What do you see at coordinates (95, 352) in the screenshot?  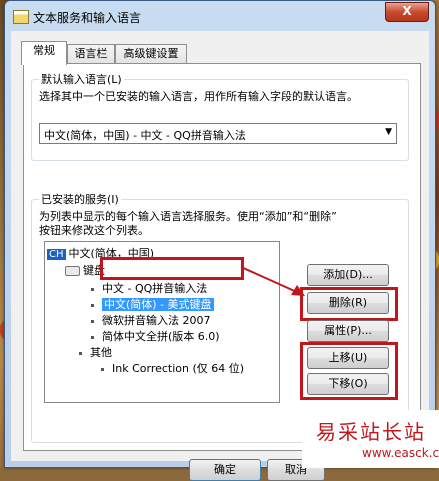 I see `tree-other-group: 其他` at bounding box center [95, 352].